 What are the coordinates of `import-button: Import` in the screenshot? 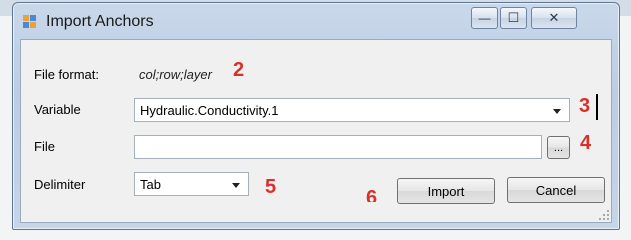 It's located at (446, 191).